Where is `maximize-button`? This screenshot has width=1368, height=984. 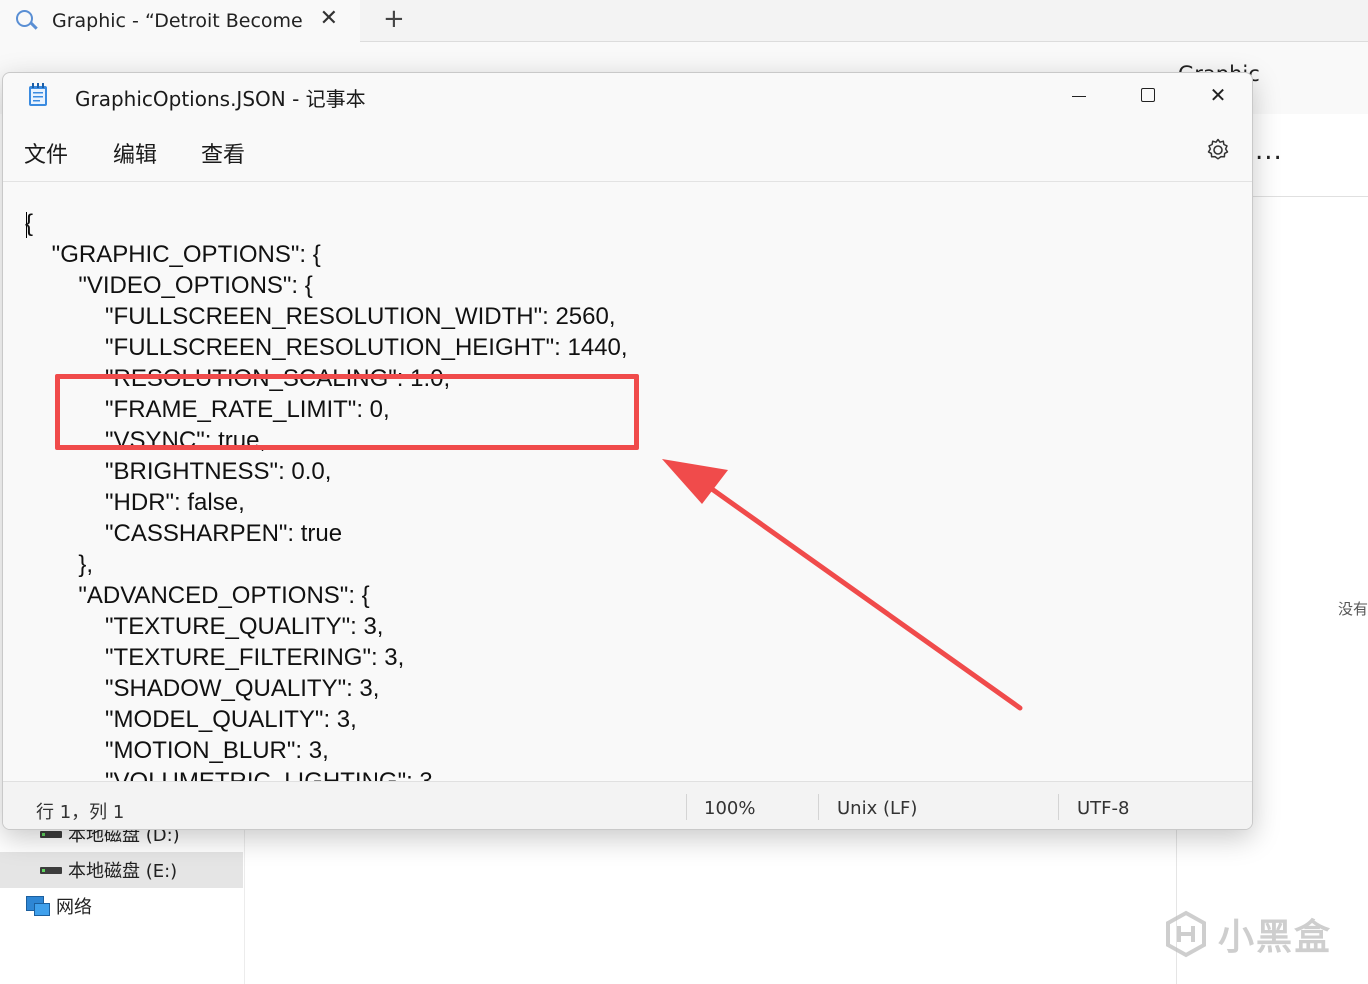
maximize-button is located at coordinates (1148, 95).